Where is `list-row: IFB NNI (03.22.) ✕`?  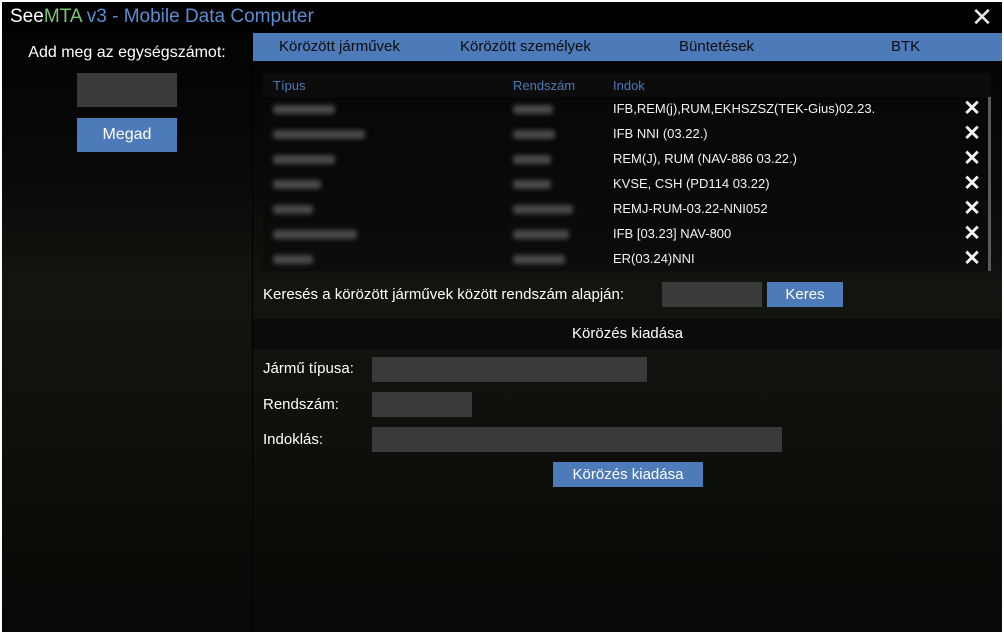 list-row: IFB NNI (03.22.) ✕ is located at coordinates (627, 134).